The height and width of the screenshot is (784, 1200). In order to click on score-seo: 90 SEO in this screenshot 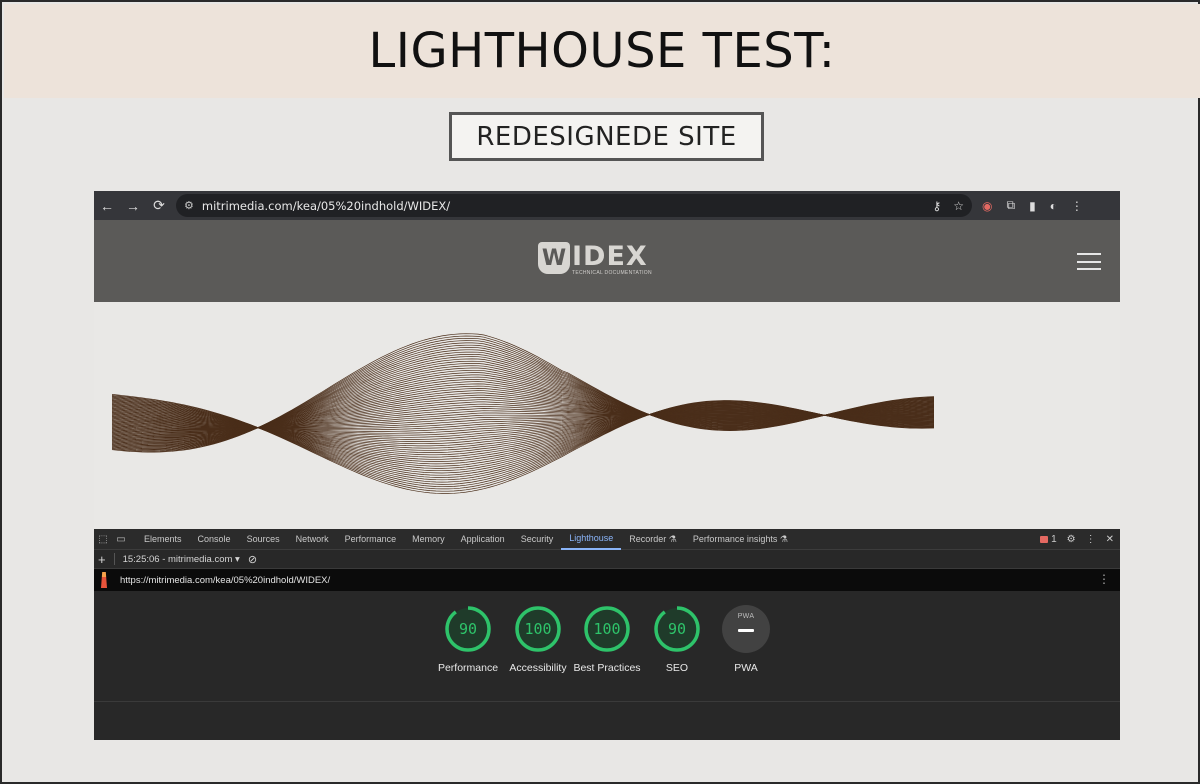, I will do `click(677, 640)`.